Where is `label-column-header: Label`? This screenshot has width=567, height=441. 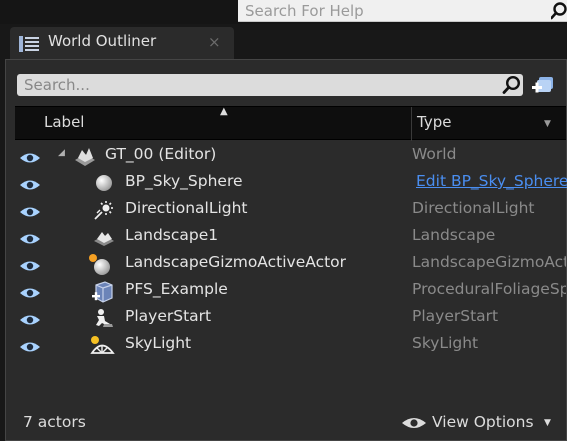
label-column-header: Label is located at coordinates (64, 122).